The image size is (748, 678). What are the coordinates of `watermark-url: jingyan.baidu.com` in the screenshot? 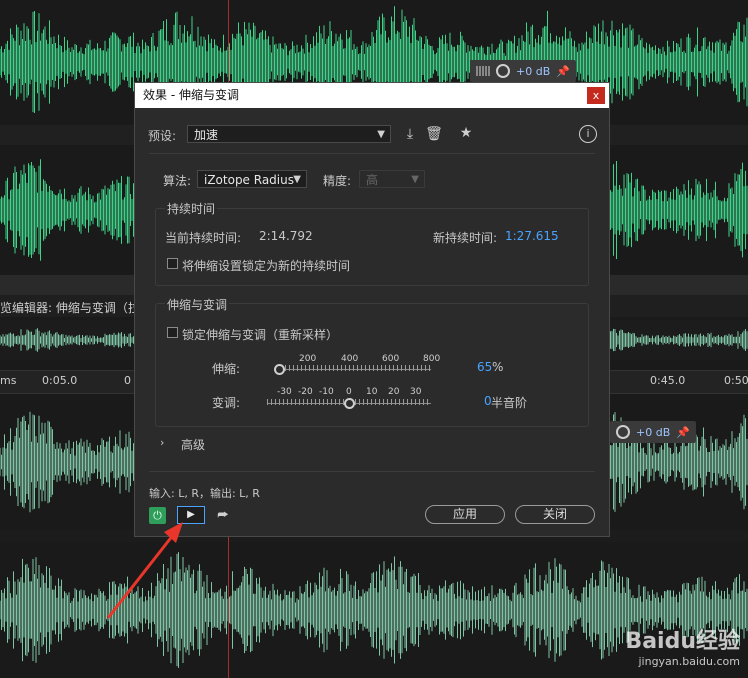 It's located at (689, 661).